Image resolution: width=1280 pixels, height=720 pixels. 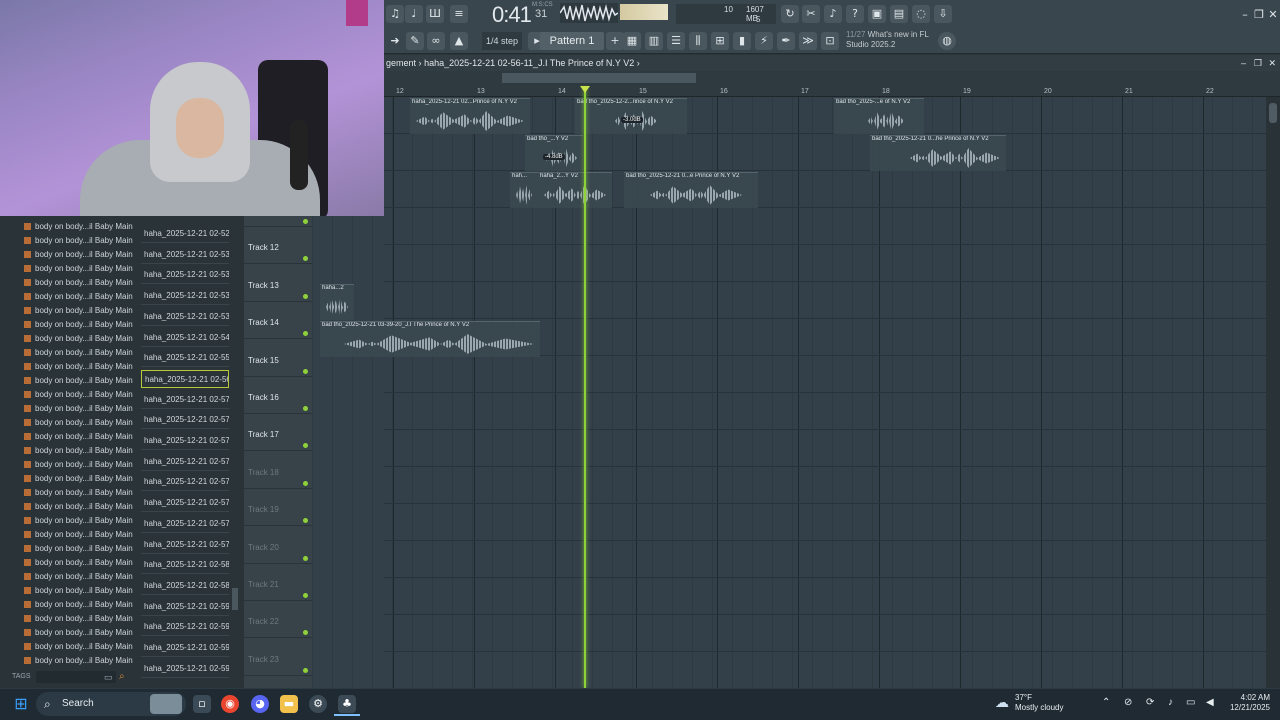 What do you see at coordinates (833, 14) in the screenshot?
I see `mic-icon: ♪` at bounding box center [833, 14].